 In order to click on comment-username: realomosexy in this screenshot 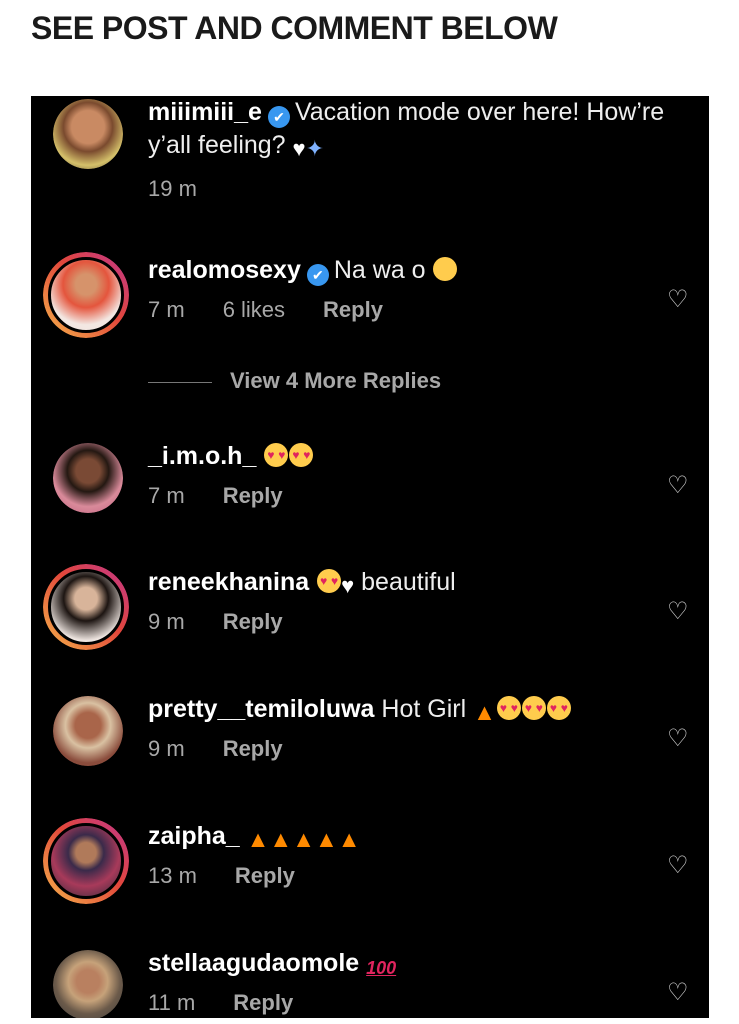, I will do `click(224, 270)`.